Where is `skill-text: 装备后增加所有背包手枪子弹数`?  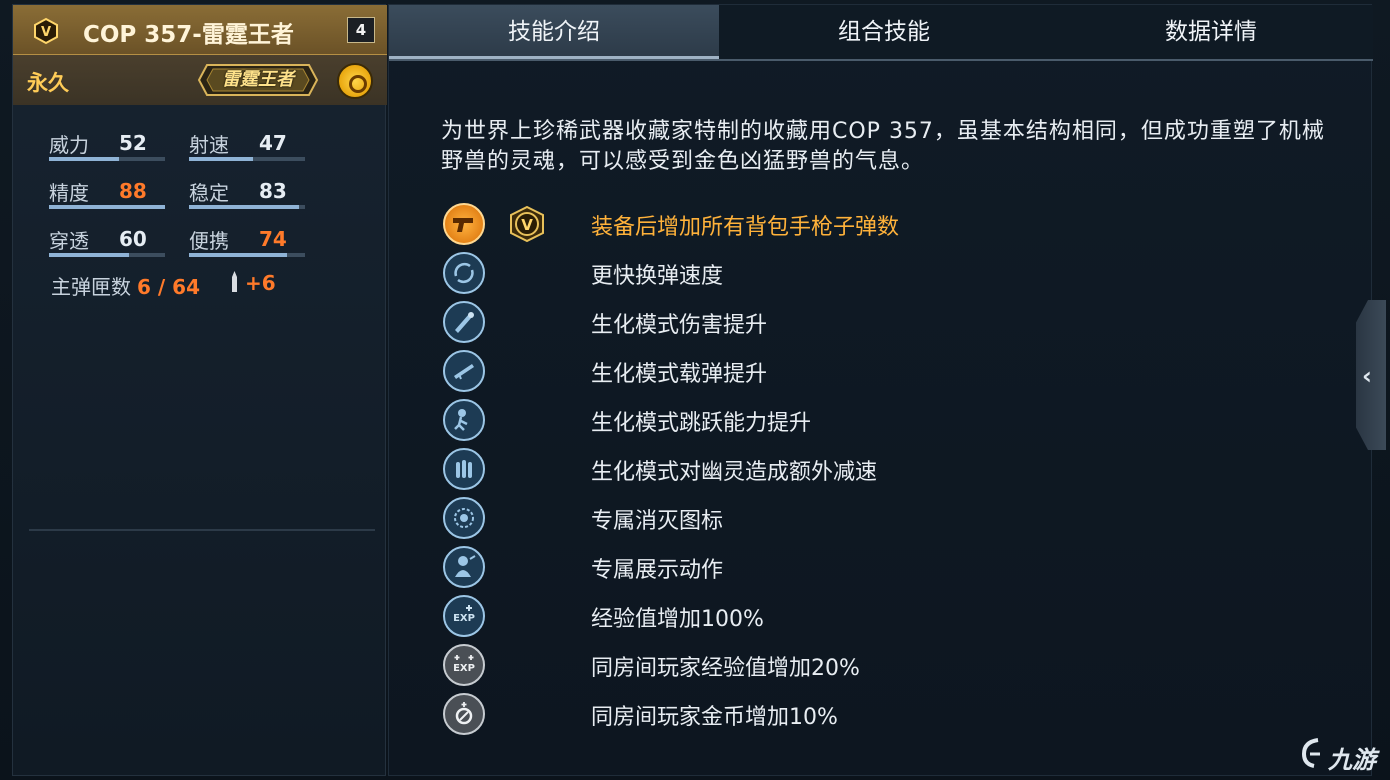
skill-text: 装备后增加所有背包手枪子弹数 is located at coordinates (745, 227).